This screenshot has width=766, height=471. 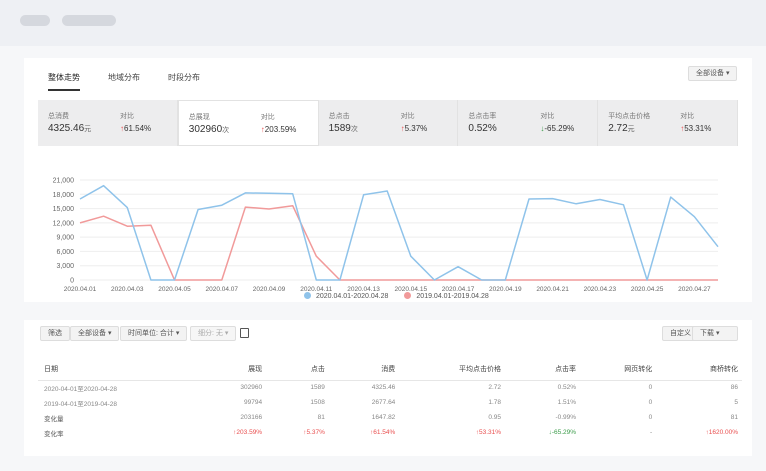 I want to click on metric-value: 1589次, so click(x=343, y=128).